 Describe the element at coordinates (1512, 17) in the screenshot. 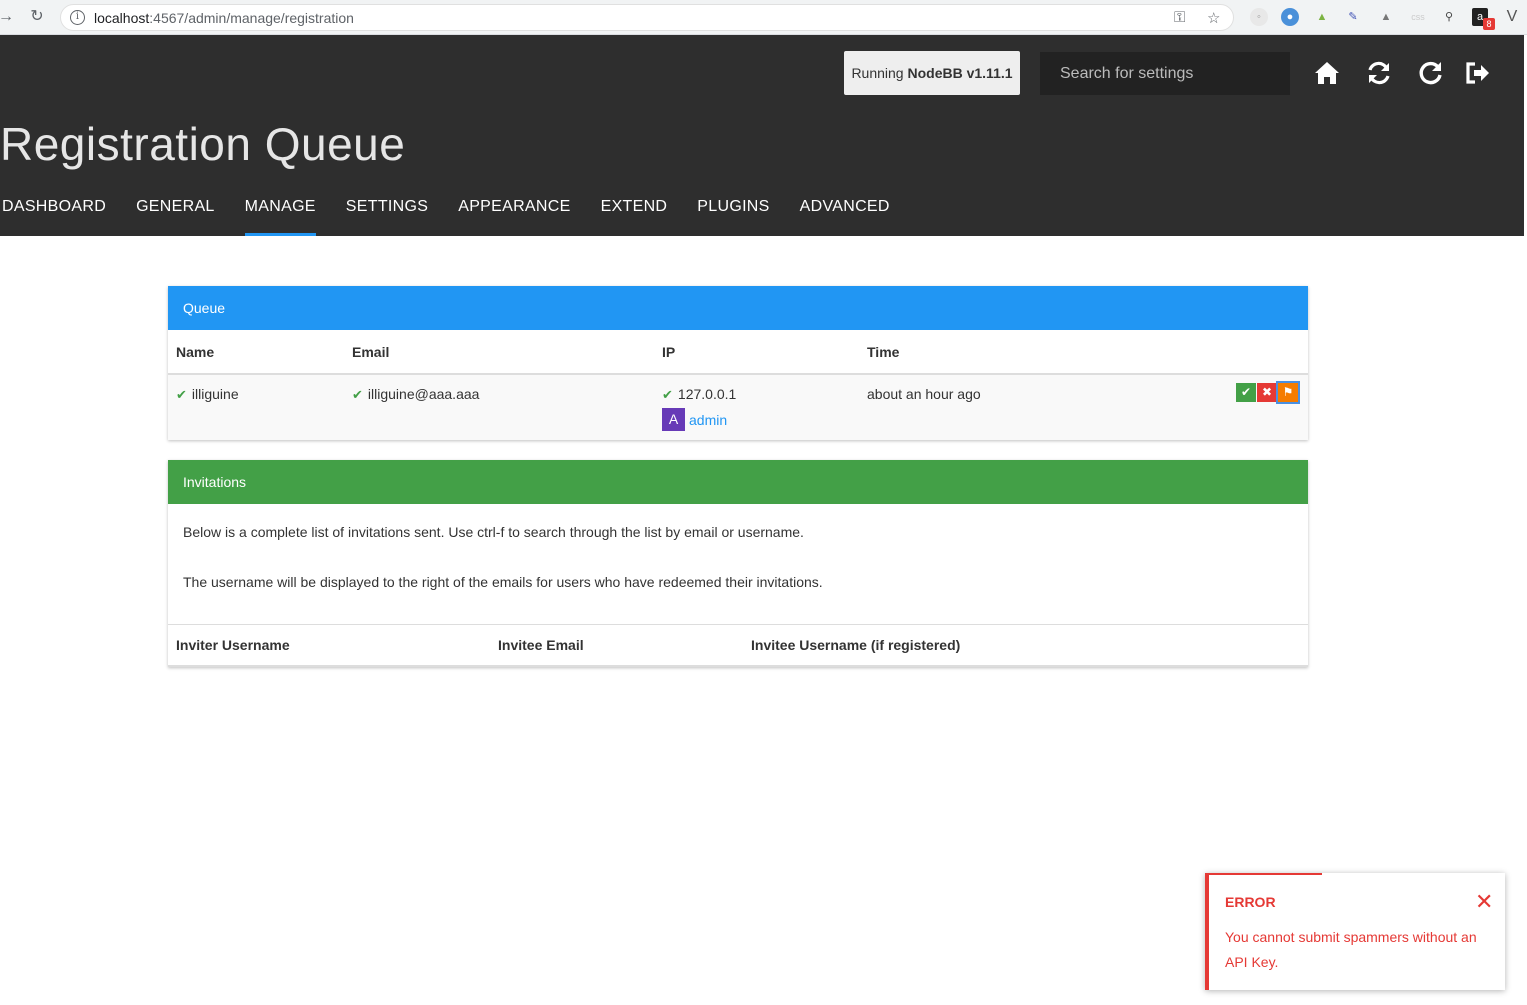

I see `vivaldi-icon: V` at that location.